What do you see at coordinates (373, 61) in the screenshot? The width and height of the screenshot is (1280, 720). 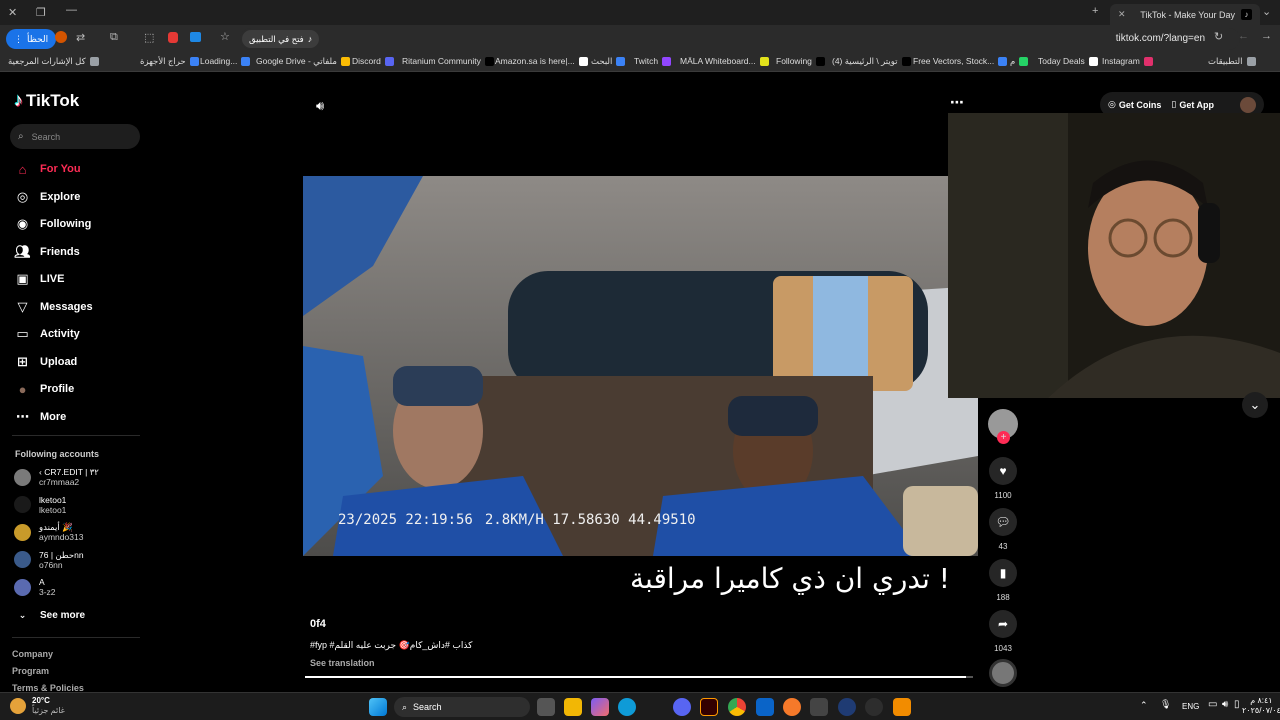 I see `bookmark-item: Discord` at bounding box center [373, 61].